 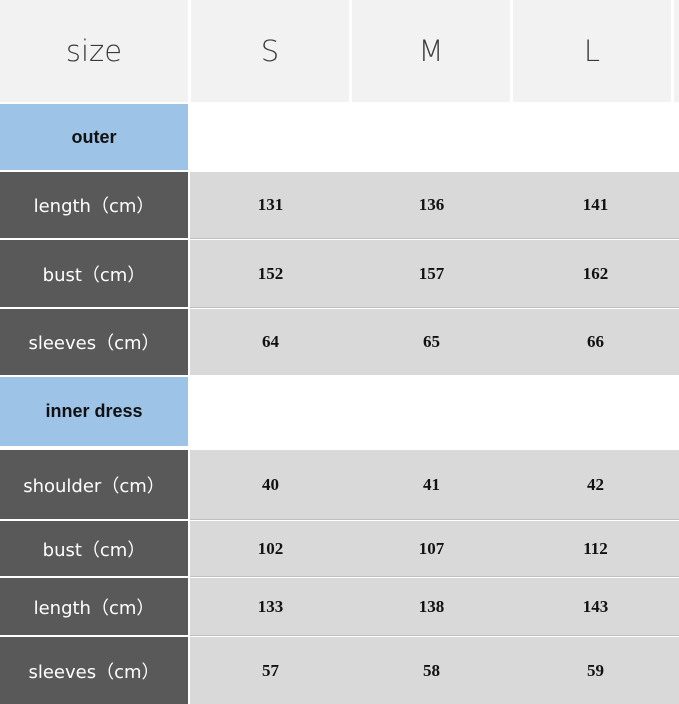 I want to click on table-cell: 59, so click(x=595, y=670).